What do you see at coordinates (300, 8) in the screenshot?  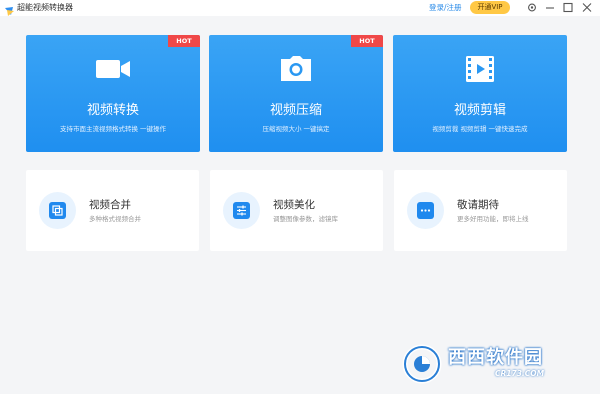 I see `title-bar: 超能视频转换器 登录/注册 开通VIP` at bounding box center [300, 8].